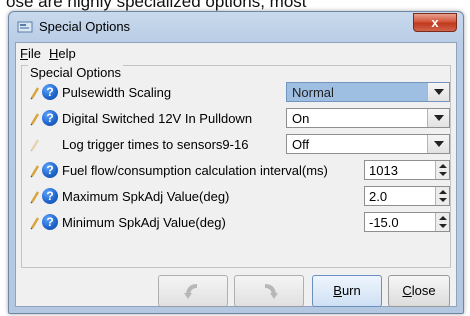 Image resolution: width=470 pixels, height=316 pixels. I want to click on select-value: Normal, so click(313, 92).